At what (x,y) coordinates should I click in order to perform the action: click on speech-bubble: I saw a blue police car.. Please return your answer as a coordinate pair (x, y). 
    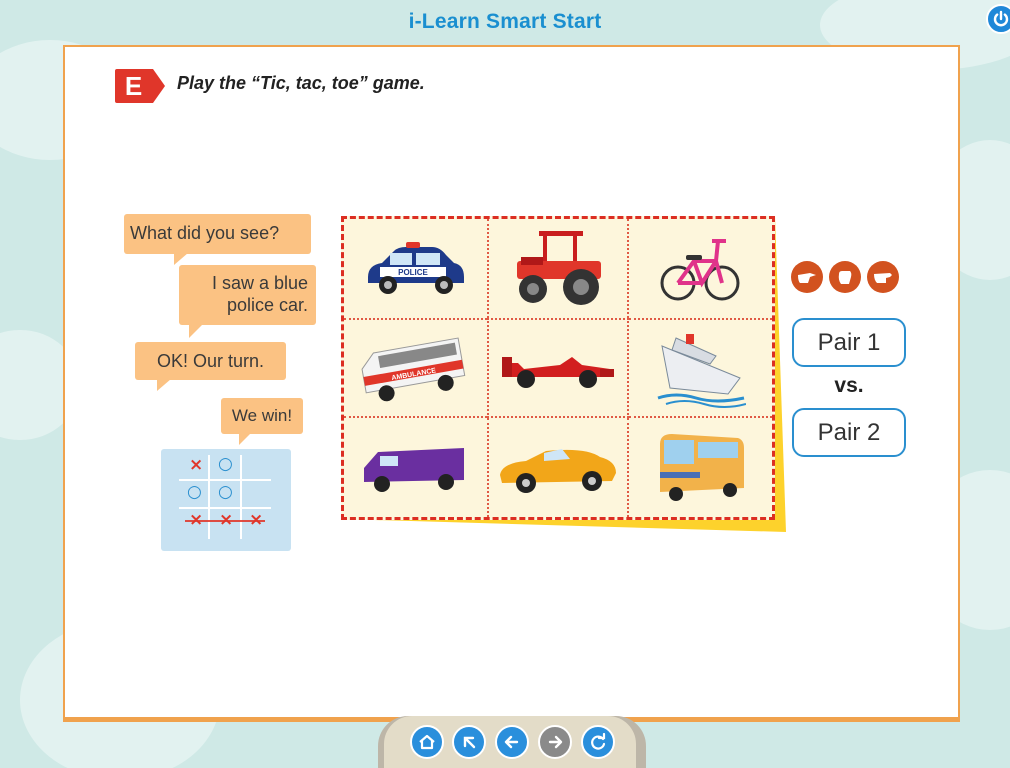
    Looking at the image, I should click on (247, 301).